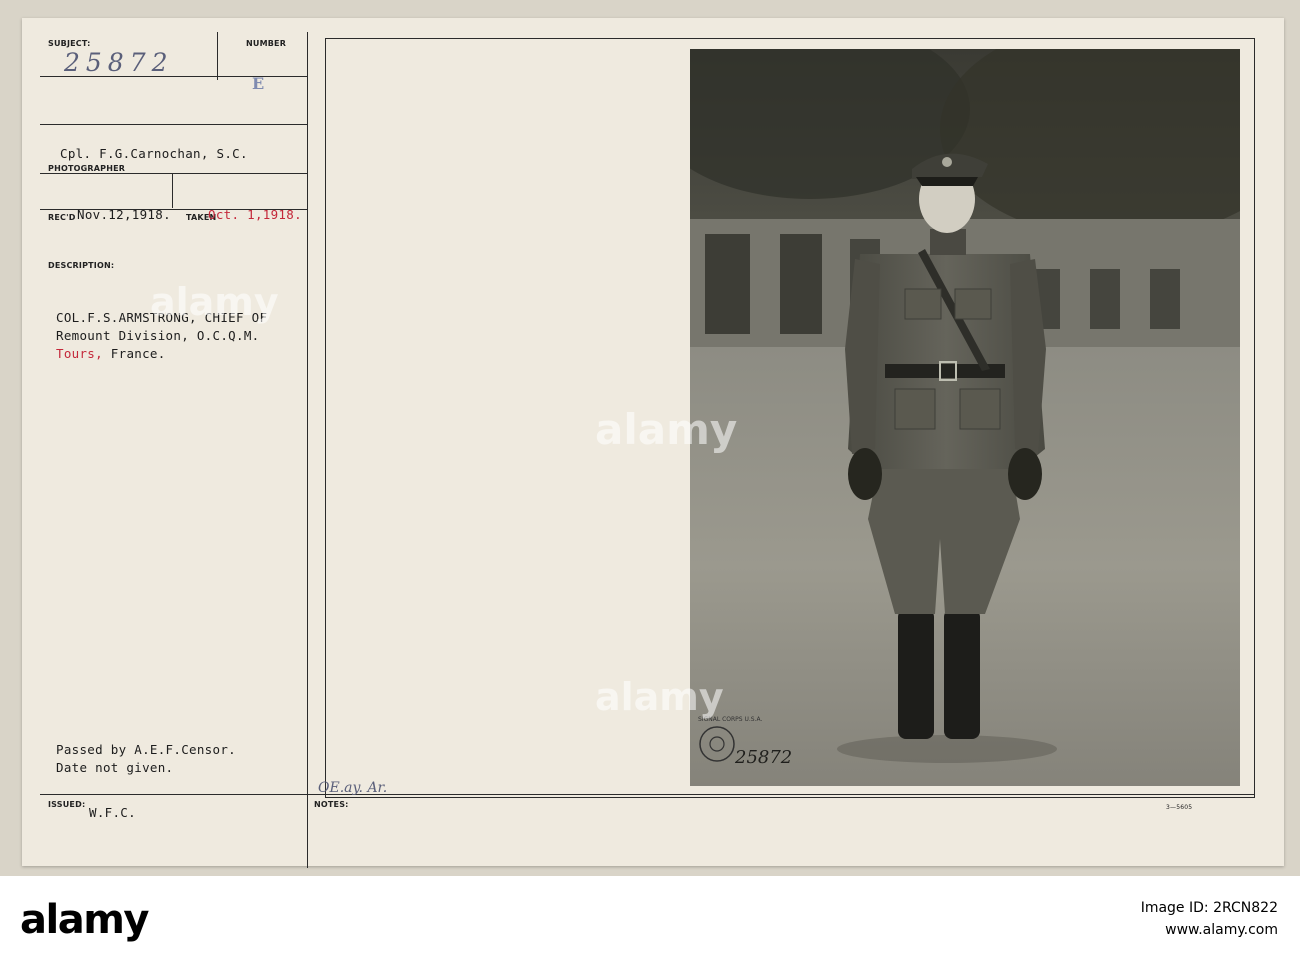 The height and width of the screenshot is (964, 1300). What do you see at coordinates (217, 56) in the screenshot?
I see `divider-subject-number` at bounding box center [217, 56].